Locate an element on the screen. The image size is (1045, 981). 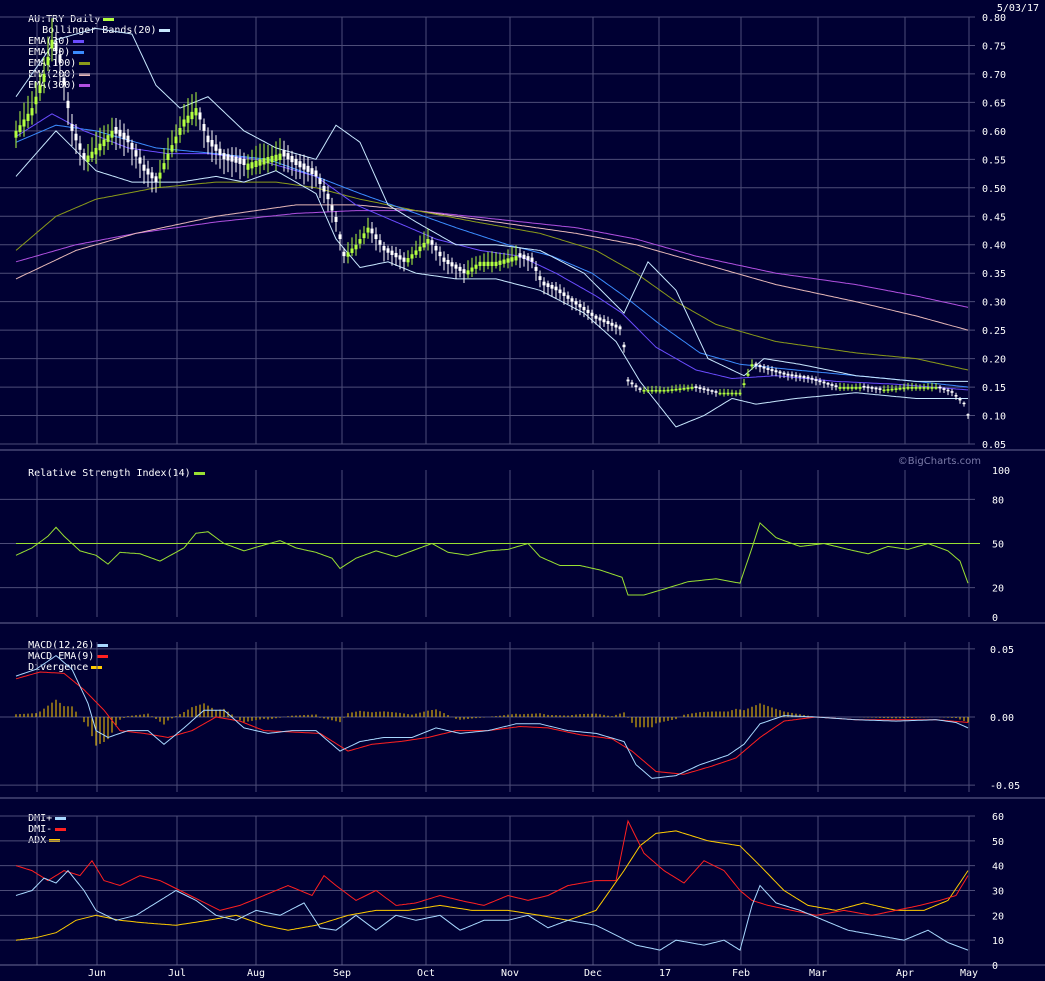
rsi-tick-label: 20 is located at coordinates (998, 589).